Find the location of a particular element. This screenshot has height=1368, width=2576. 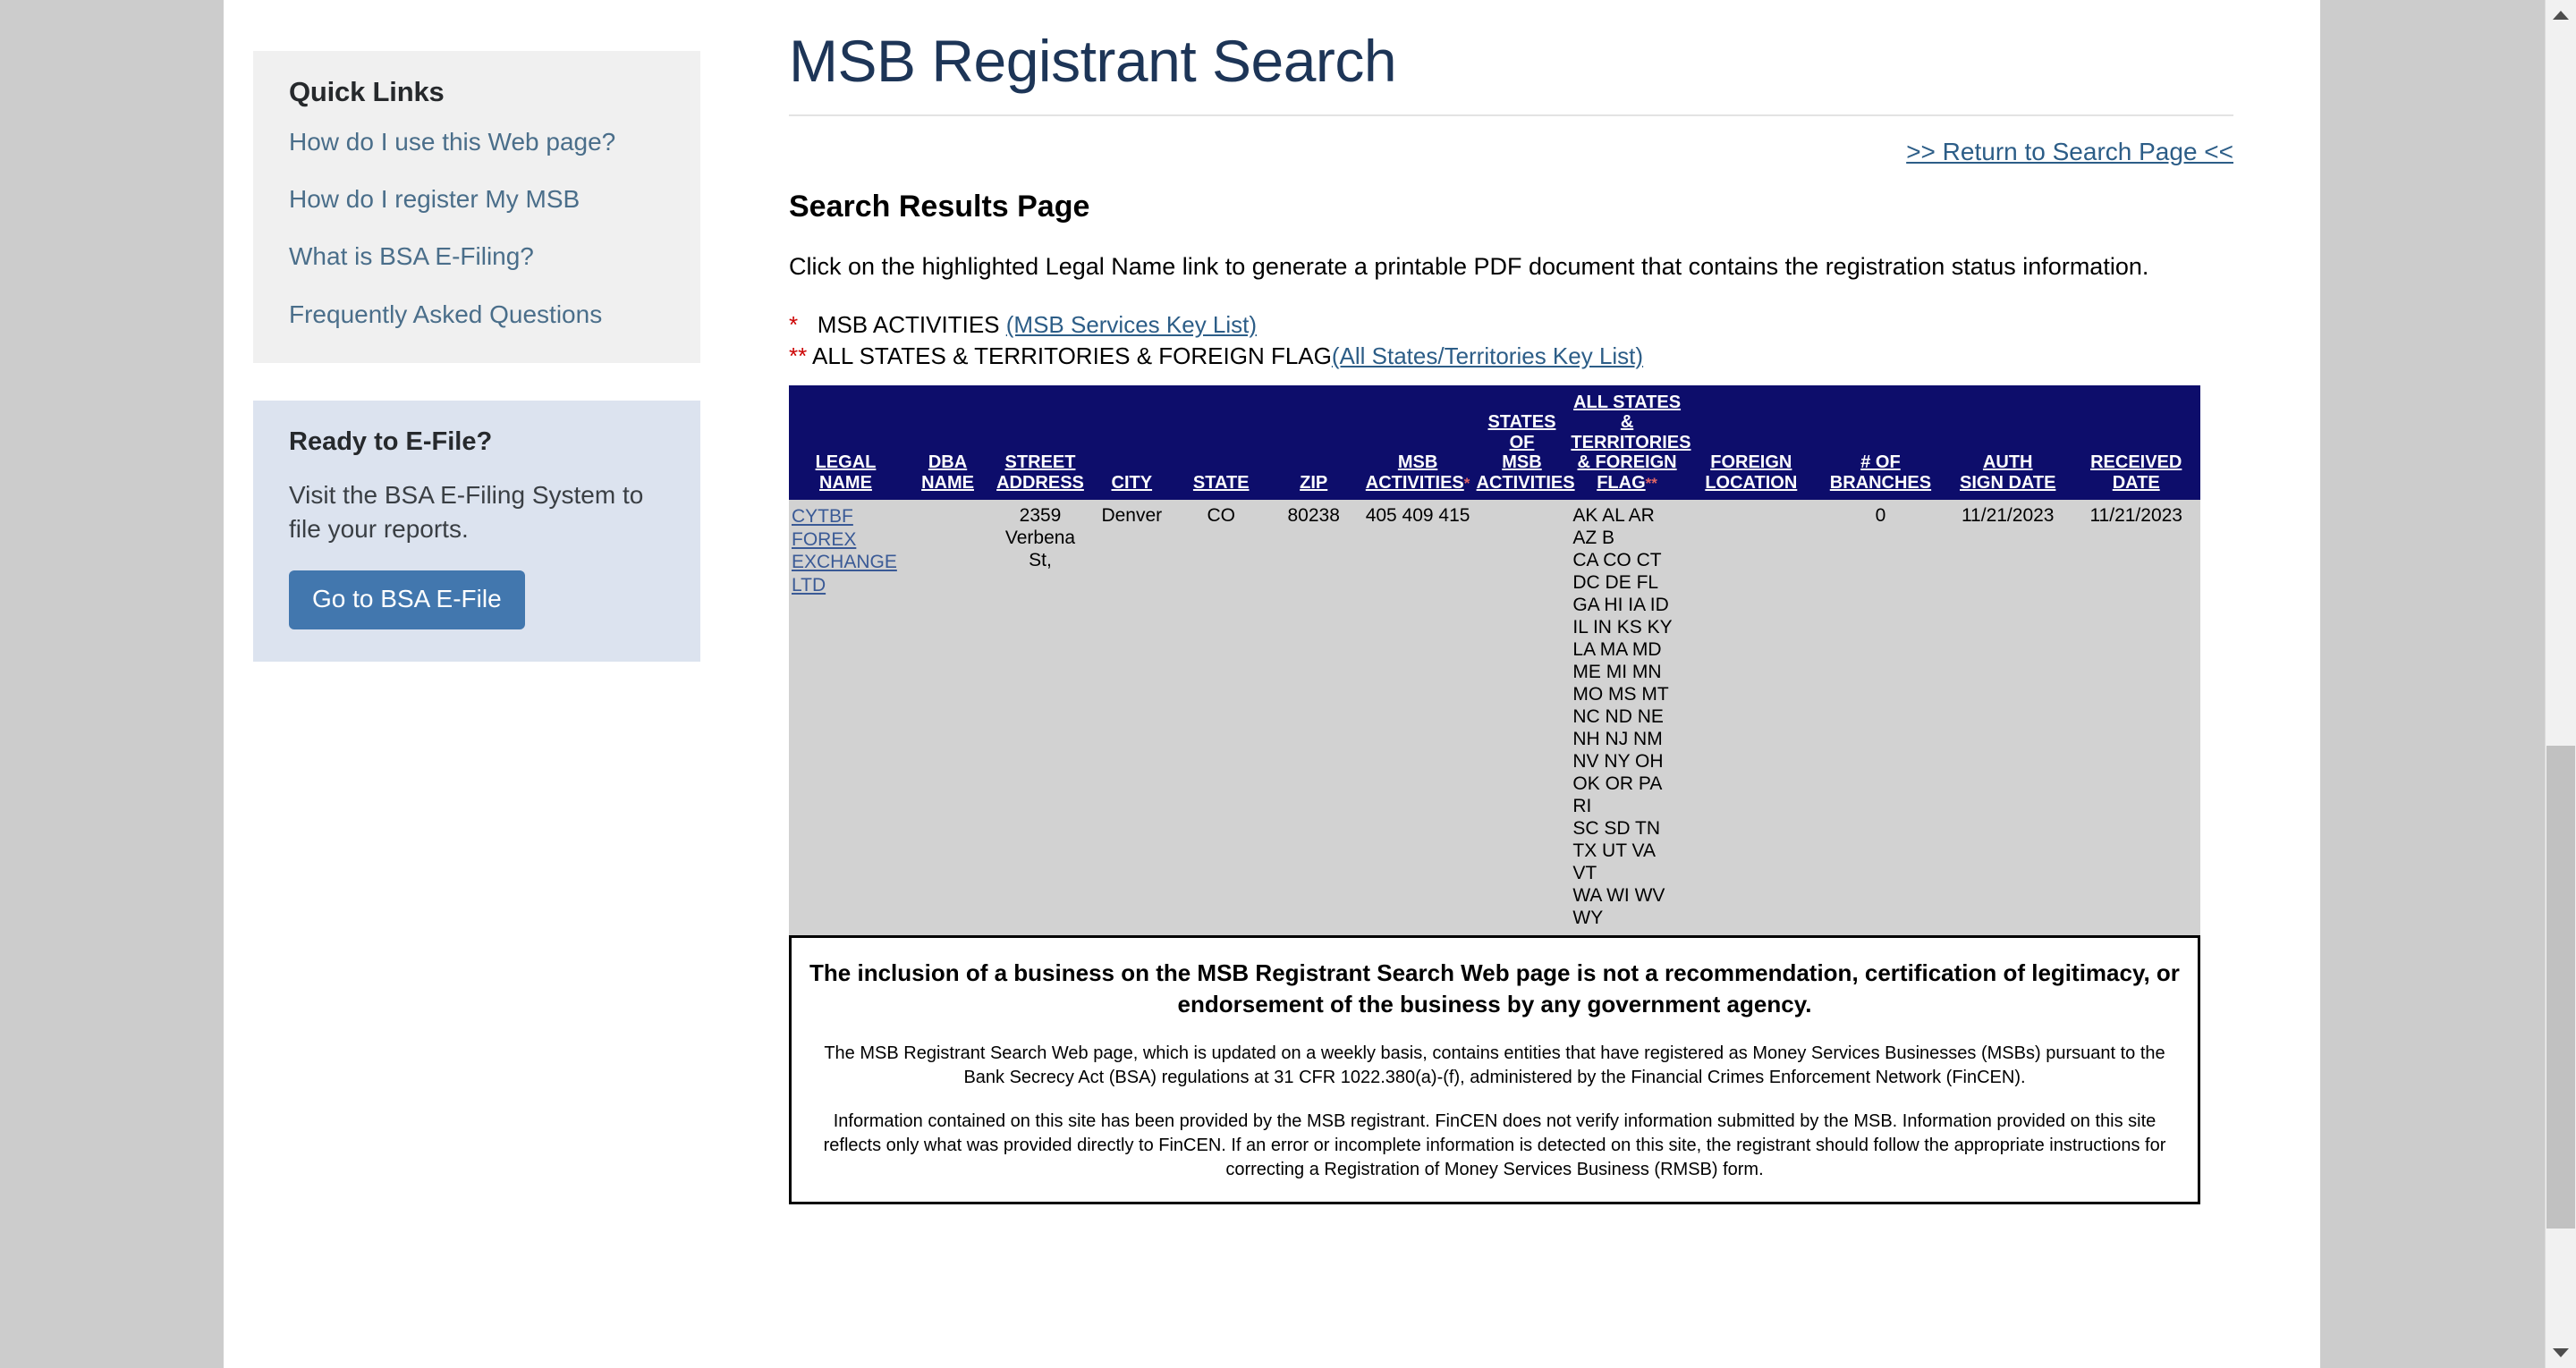

column-header-allstates-line2: & is located at coordinates (1627, 423).